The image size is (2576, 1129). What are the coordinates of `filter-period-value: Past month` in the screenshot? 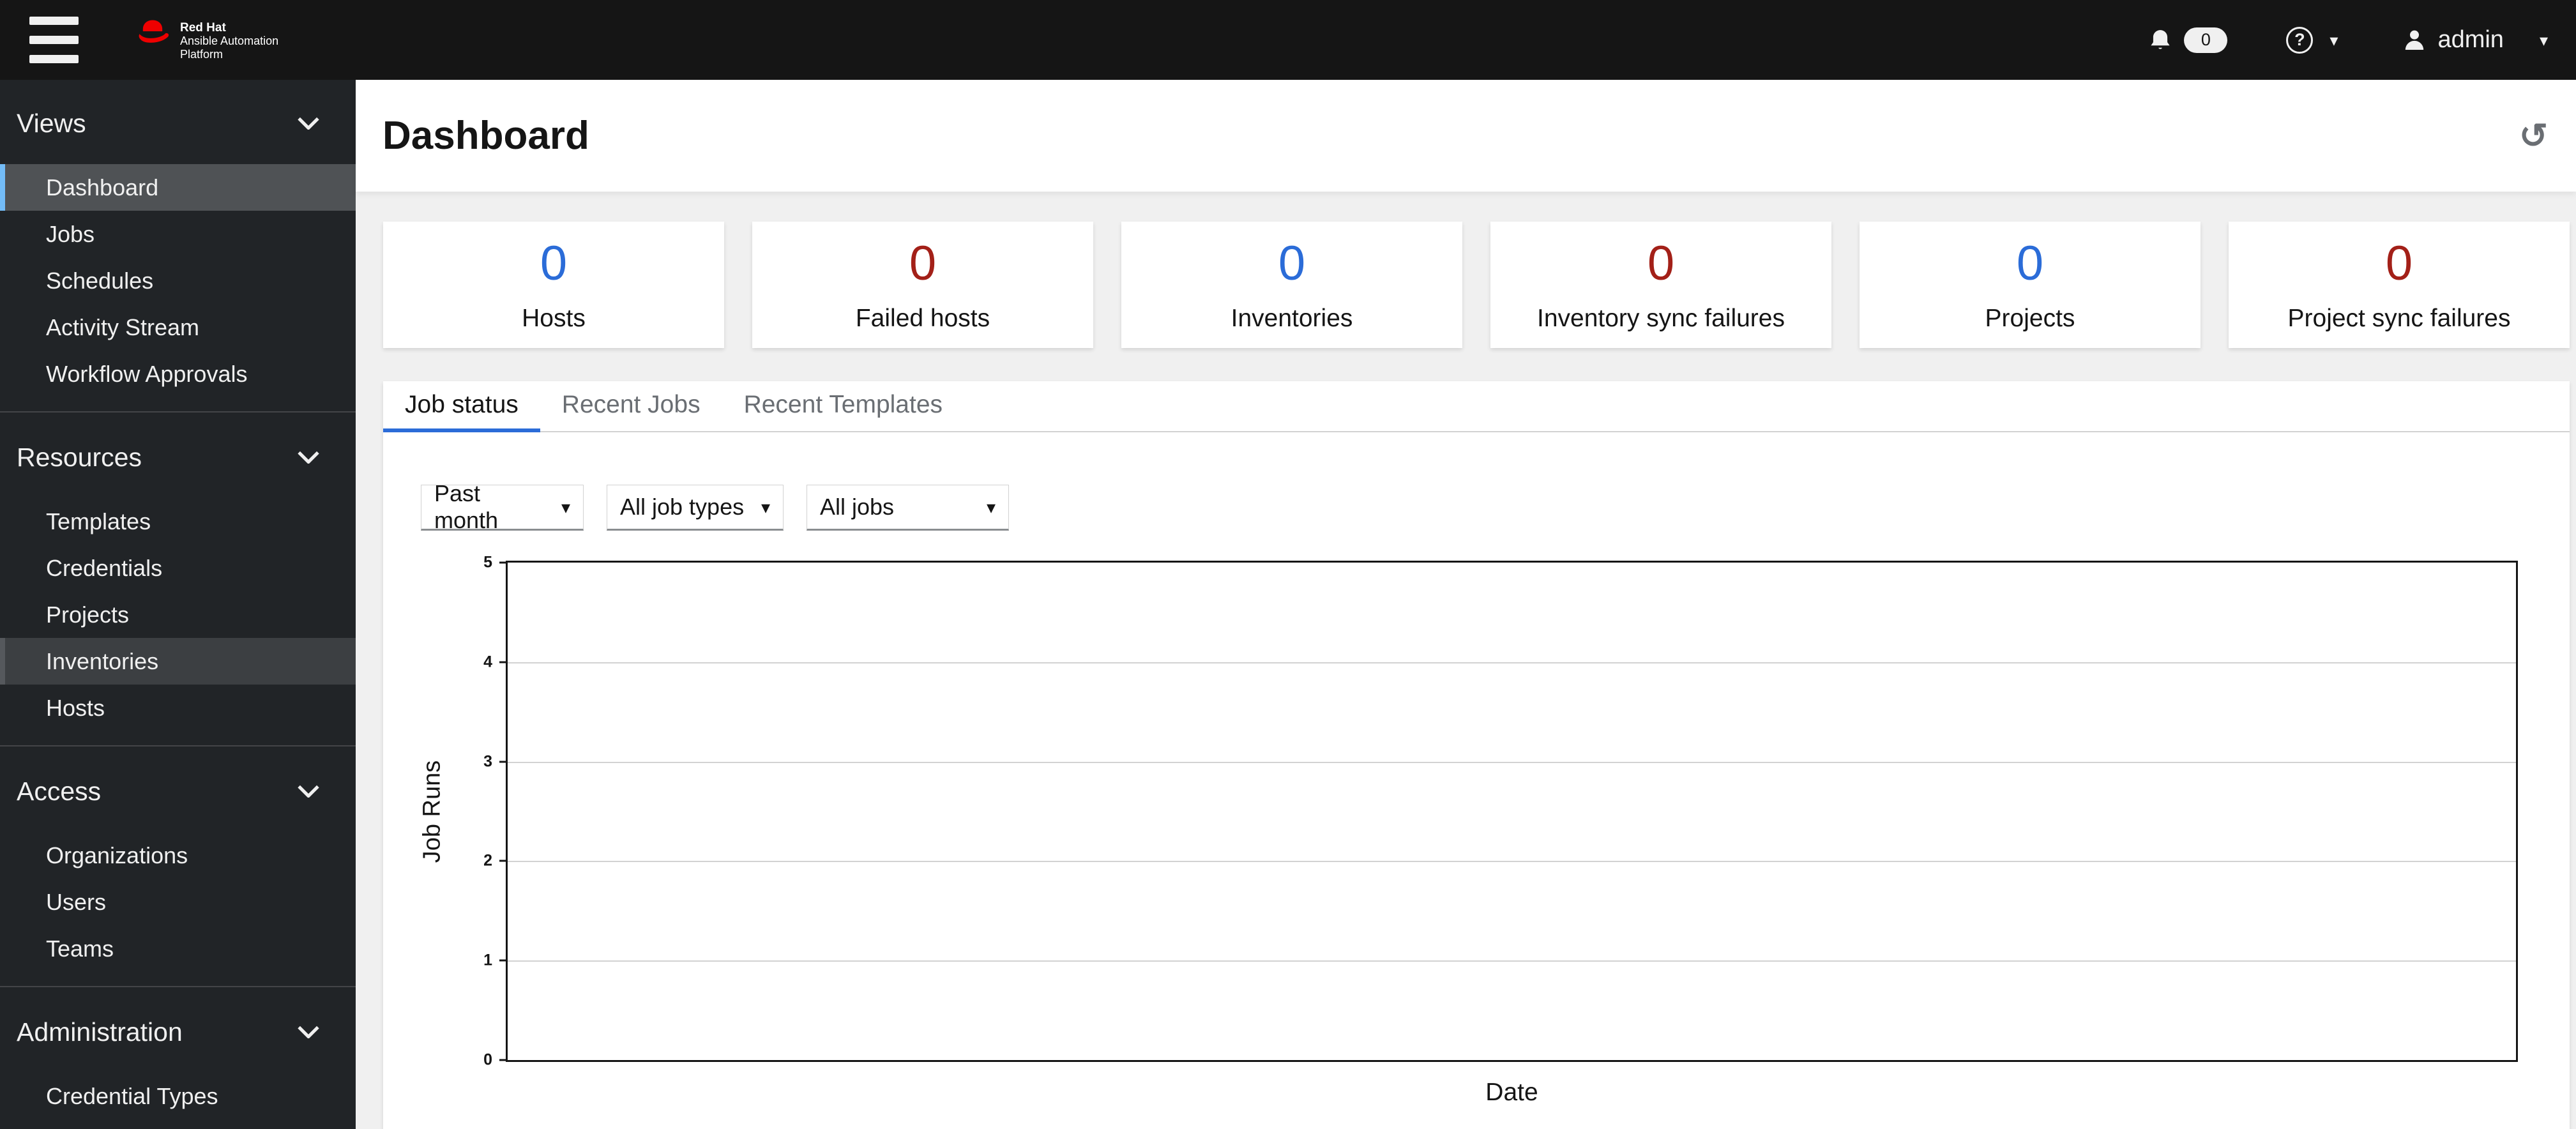 It's located at (467, 506).